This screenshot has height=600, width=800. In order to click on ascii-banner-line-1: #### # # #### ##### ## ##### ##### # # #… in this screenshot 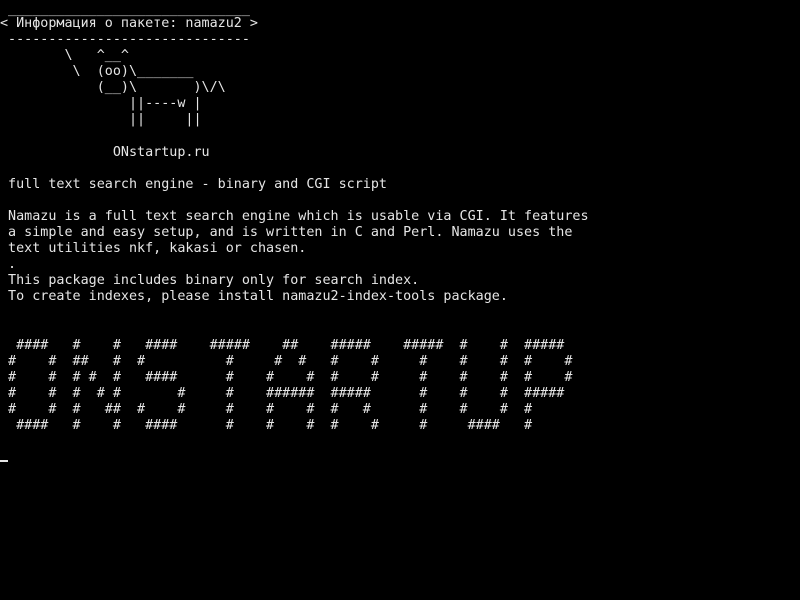, I will do `click(282, 345)`.